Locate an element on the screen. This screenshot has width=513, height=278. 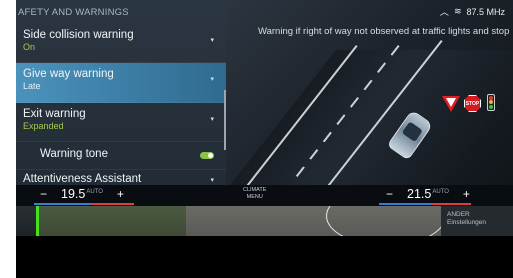
camera-panel-line: ANDER is located at coordinates (458, 214).